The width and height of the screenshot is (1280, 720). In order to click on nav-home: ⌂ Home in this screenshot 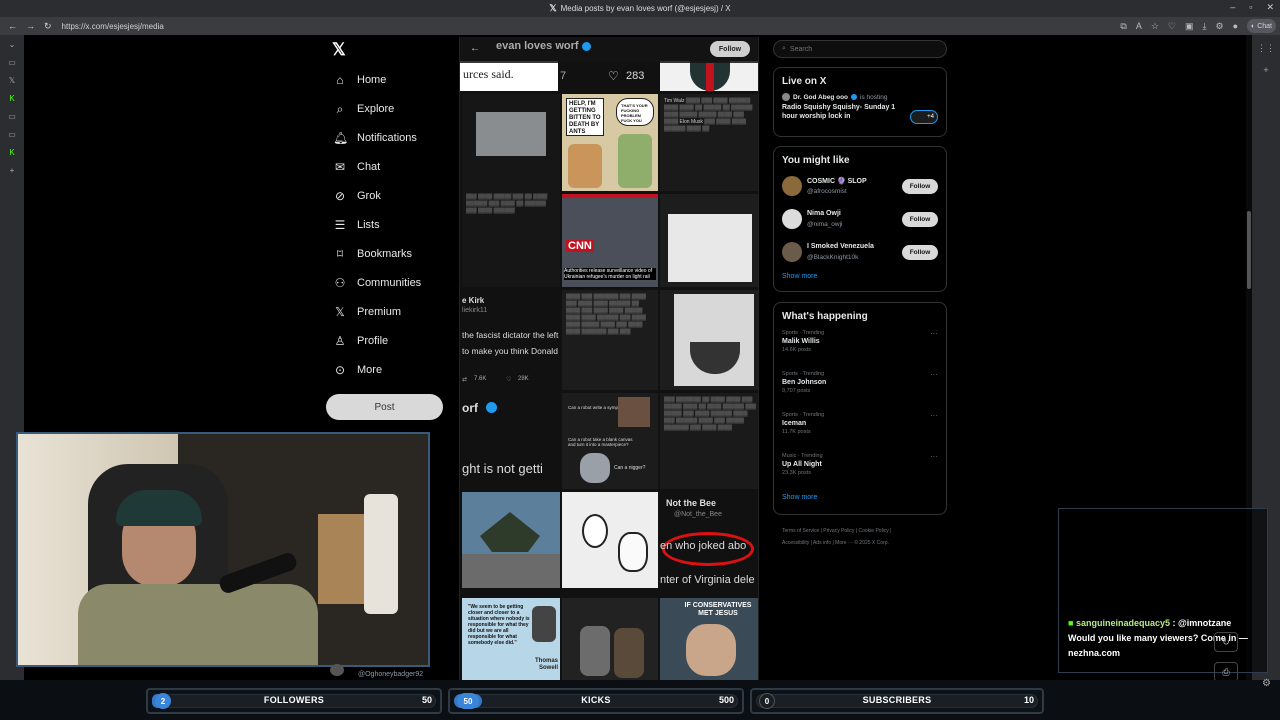, I will do `click(359, 80)`.